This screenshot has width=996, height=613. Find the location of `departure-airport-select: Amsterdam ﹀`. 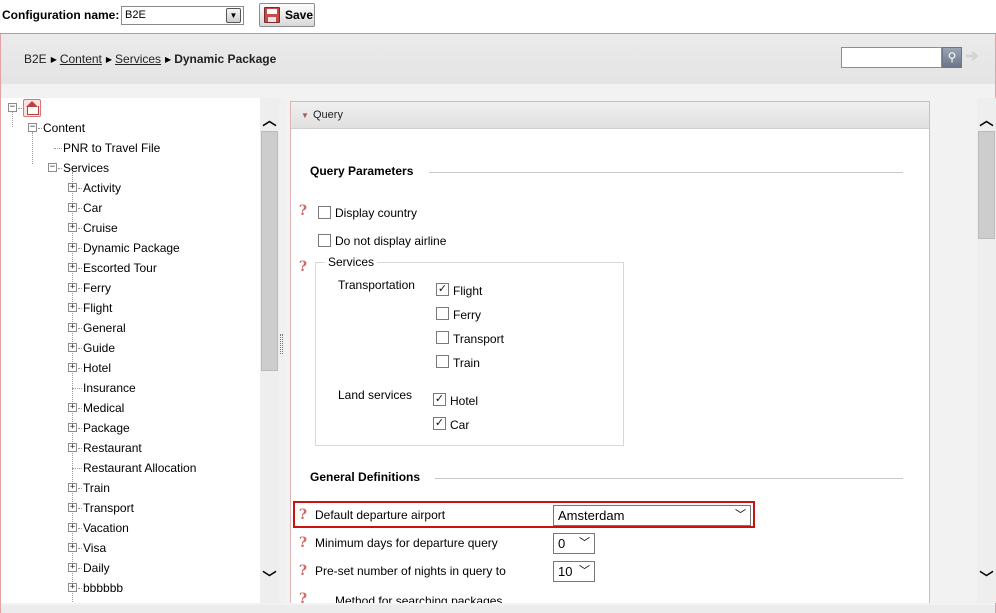

departure-airport-select: Amsterdam ﹀ is located at coordinates (652, 515).